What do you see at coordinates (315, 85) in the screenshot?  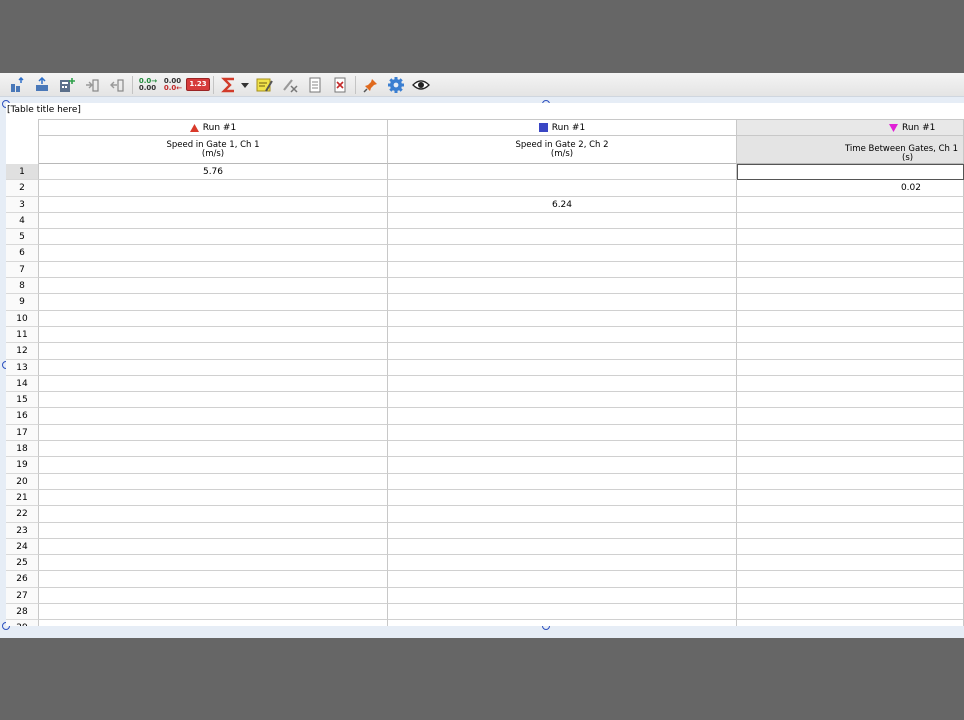 I see `insert-blank-icon` at bounding box center [315, 85].